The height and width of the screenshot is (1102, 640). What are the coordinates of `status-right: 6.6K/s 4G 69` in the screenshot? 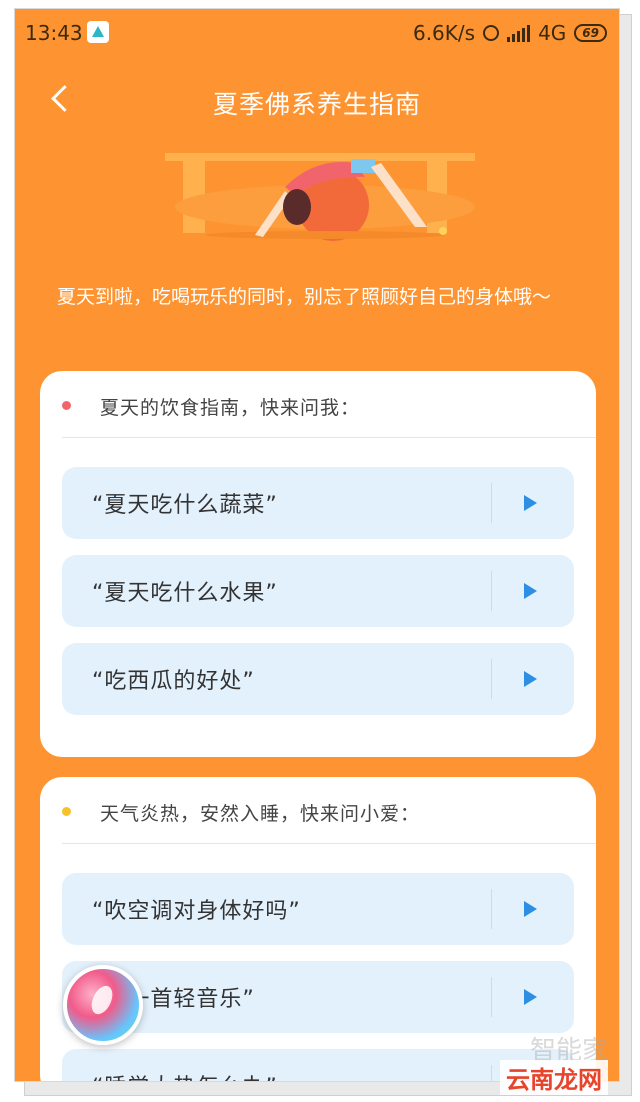 It's located at (510, 33).